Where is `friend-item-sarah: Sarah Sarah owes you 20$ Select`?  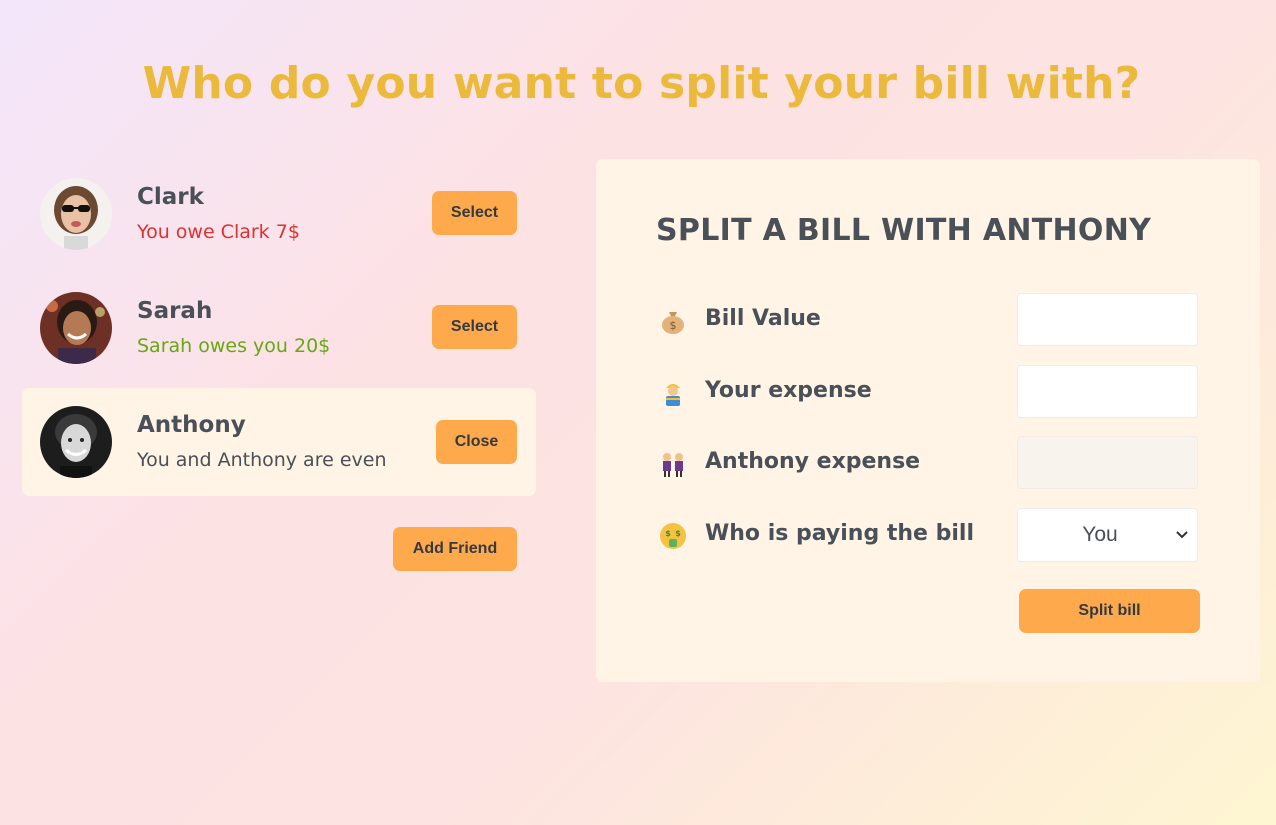 friend-item-sarah: Sarah Sarah owes you 20$ Select is located at coordinates (279, 328).